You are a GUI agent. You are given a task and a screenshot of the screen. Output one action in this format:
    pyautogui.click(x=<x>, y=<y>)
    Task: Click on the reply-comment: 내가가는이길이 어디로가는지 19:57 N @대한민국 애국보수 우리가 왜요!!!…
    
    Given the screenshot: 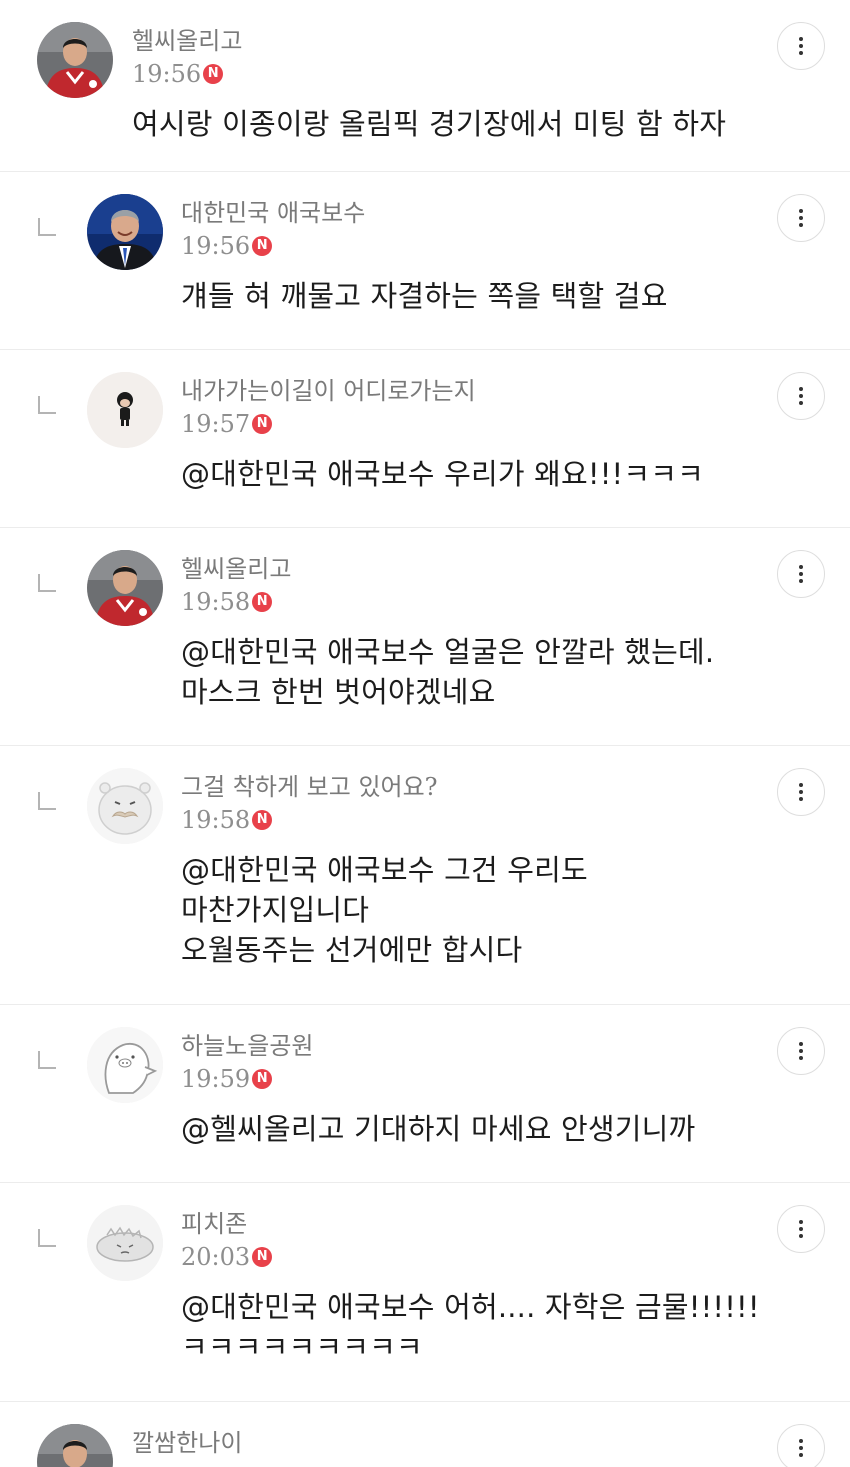 What is the action you would take?
    pyautogui.click(x=425, y=439)
    